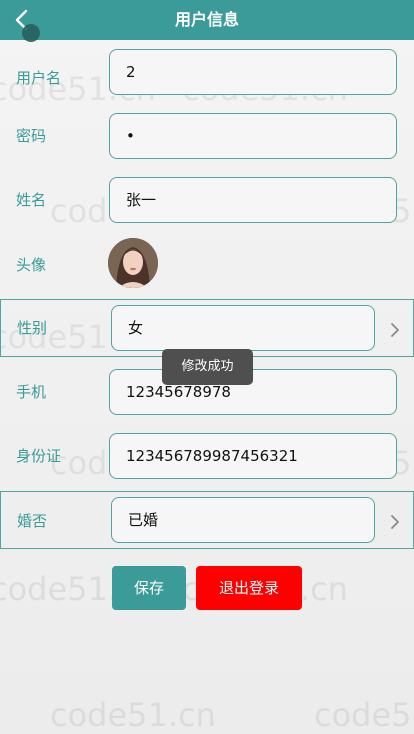 This screenshot has height=734, width=414. Describe the element at coordinates (249, 588) in the screenshot. I see `logout-button: 退出登录` at that location.